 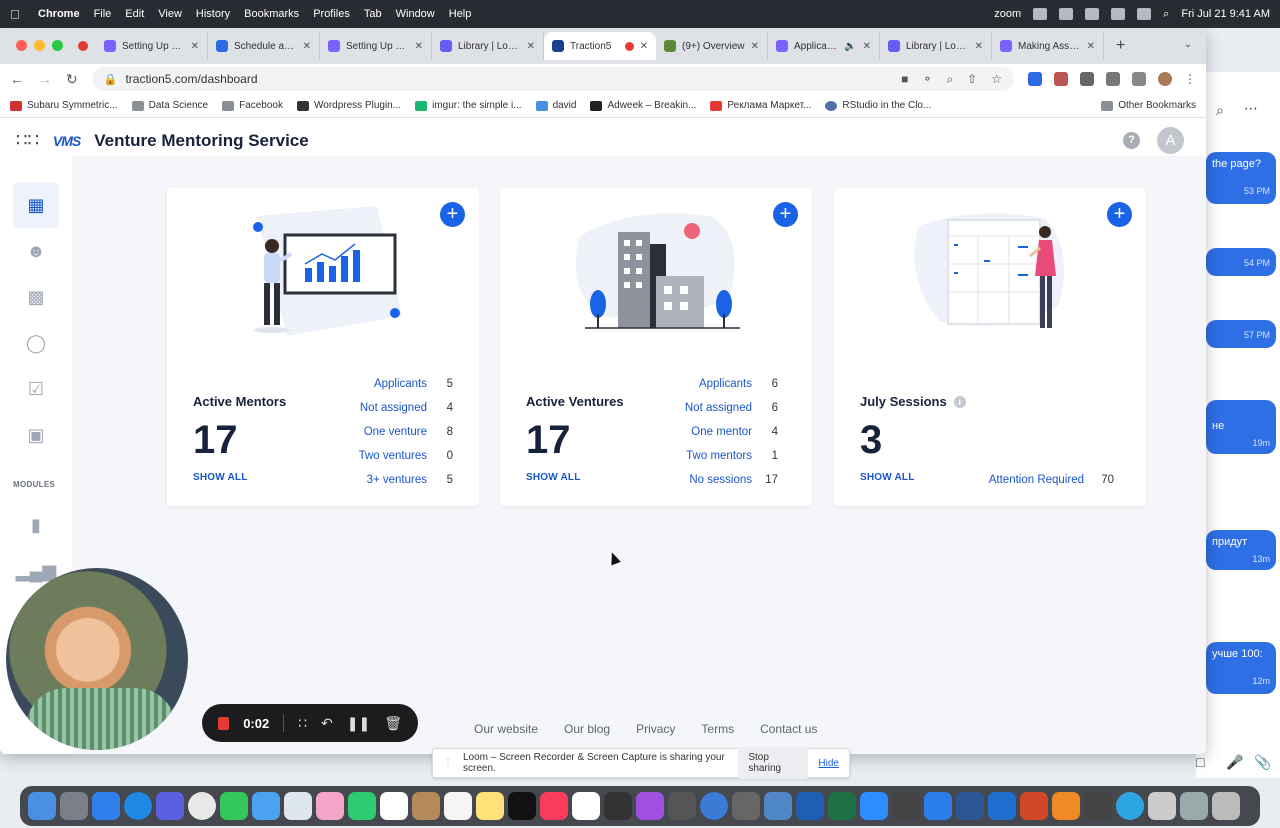 I want to click on speaker-icon: 🔈, so click(x=850, y=46).